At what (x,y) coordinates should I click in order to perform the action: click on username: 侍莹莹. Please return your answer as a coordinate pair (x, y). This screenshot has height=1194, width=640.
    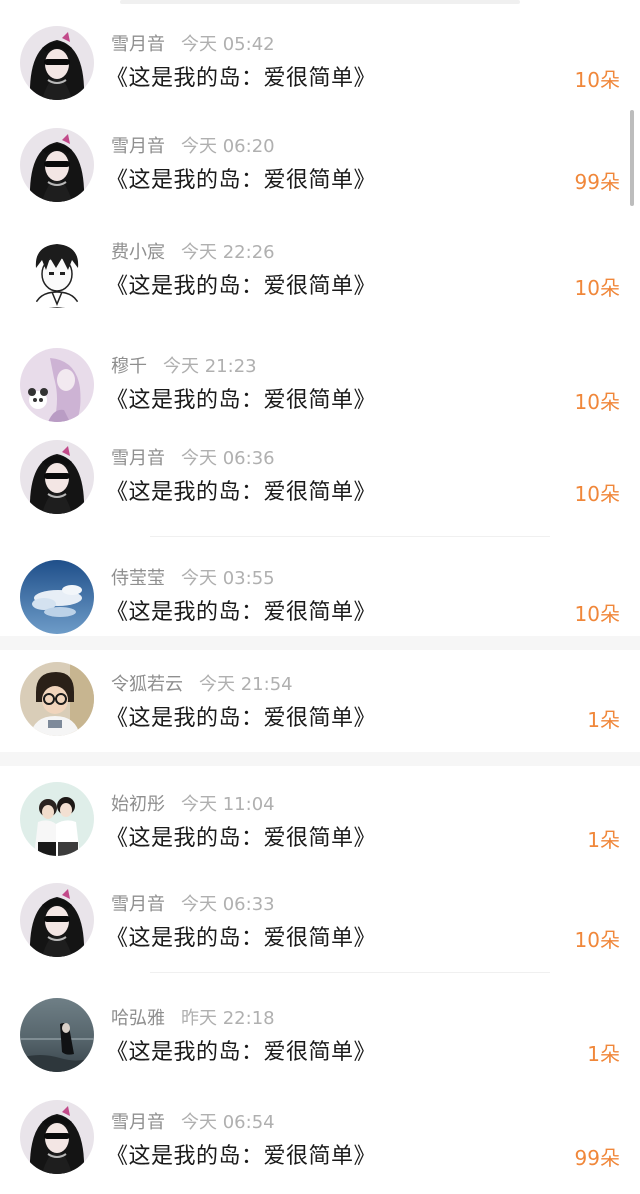
    Looking at the image, I should click on (138, 578).